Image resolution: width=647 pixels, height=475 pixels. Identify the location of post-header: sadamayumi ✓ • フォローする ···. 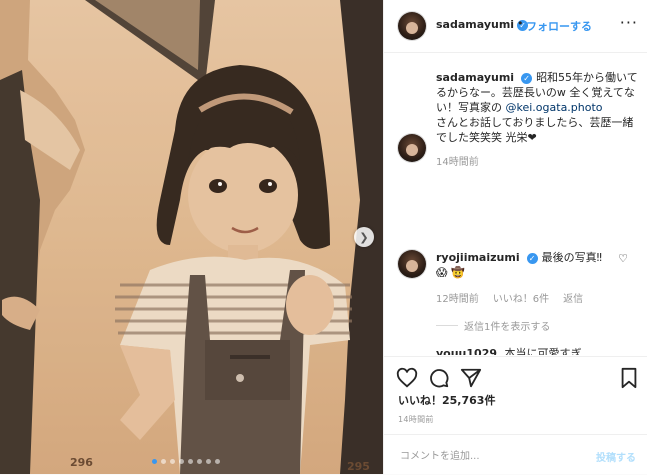
(515, 26).